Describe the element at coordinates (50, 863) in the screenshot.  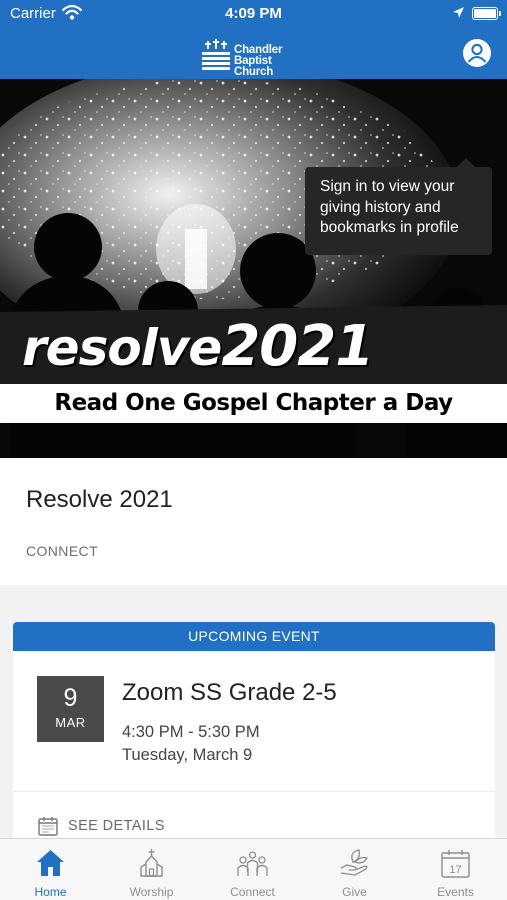
I see `home-icon` at that location.